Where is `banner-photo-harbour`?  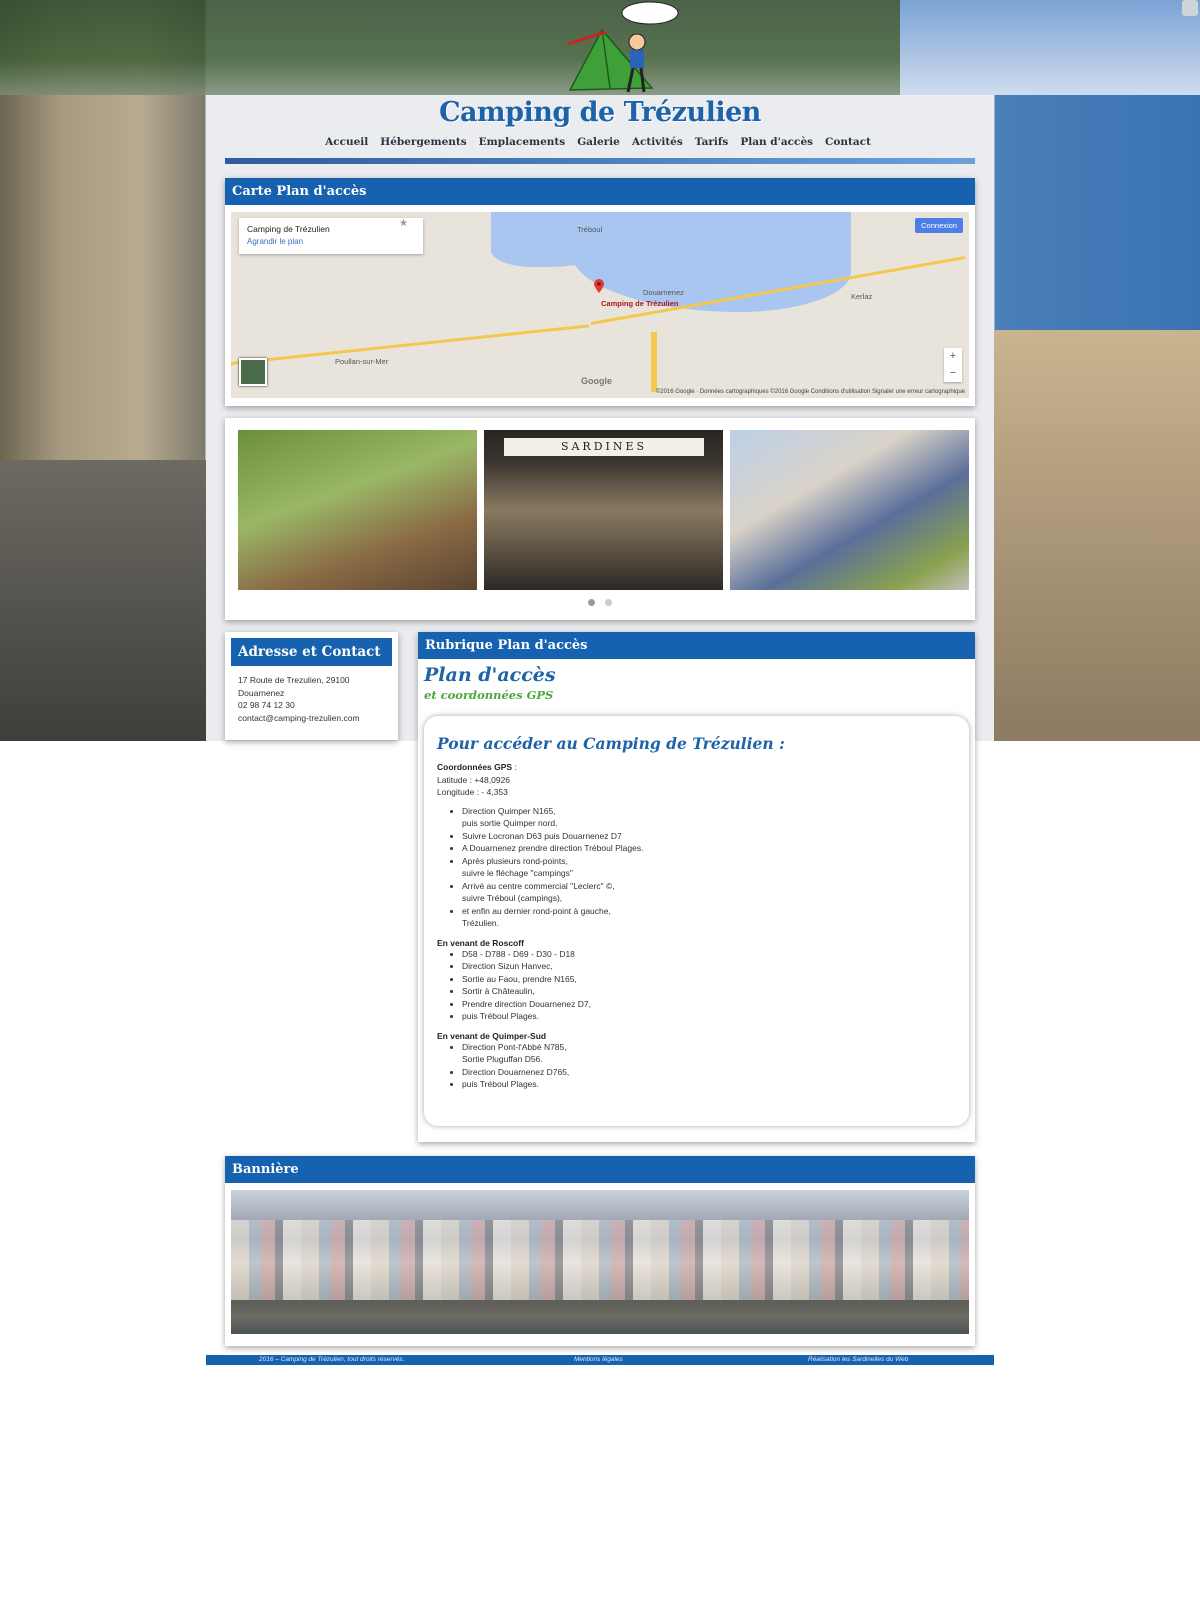
banner-photo-harbour is located at coordinates (600, 1262).